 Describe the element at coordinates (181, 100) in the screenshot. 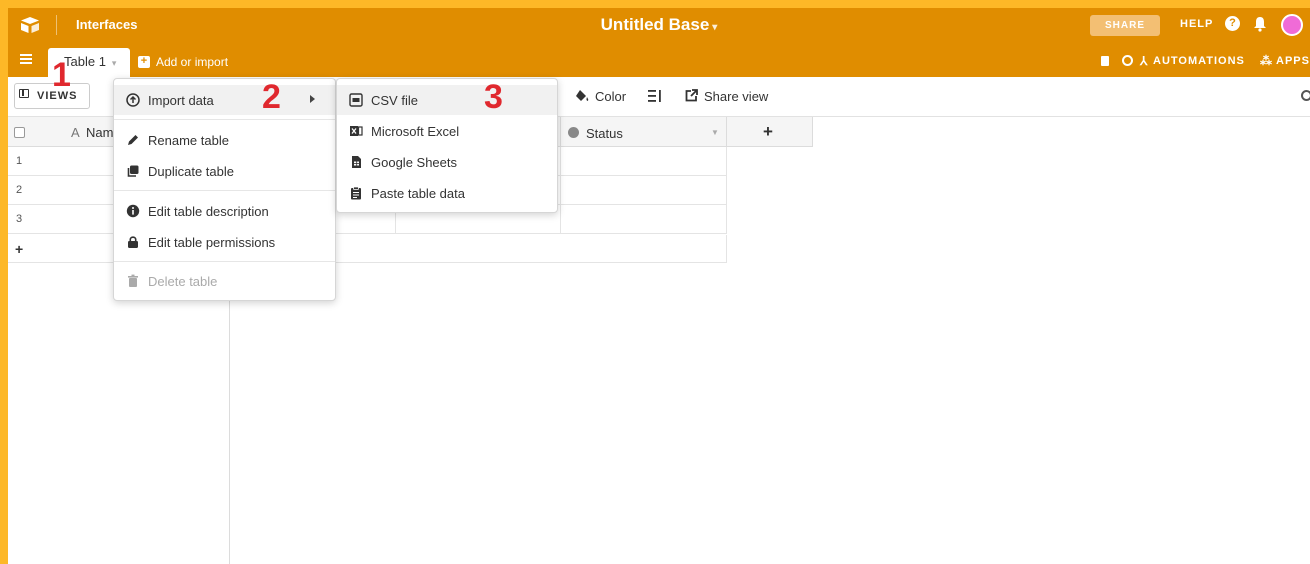

I see `menu-item-label: Import data` at that location.